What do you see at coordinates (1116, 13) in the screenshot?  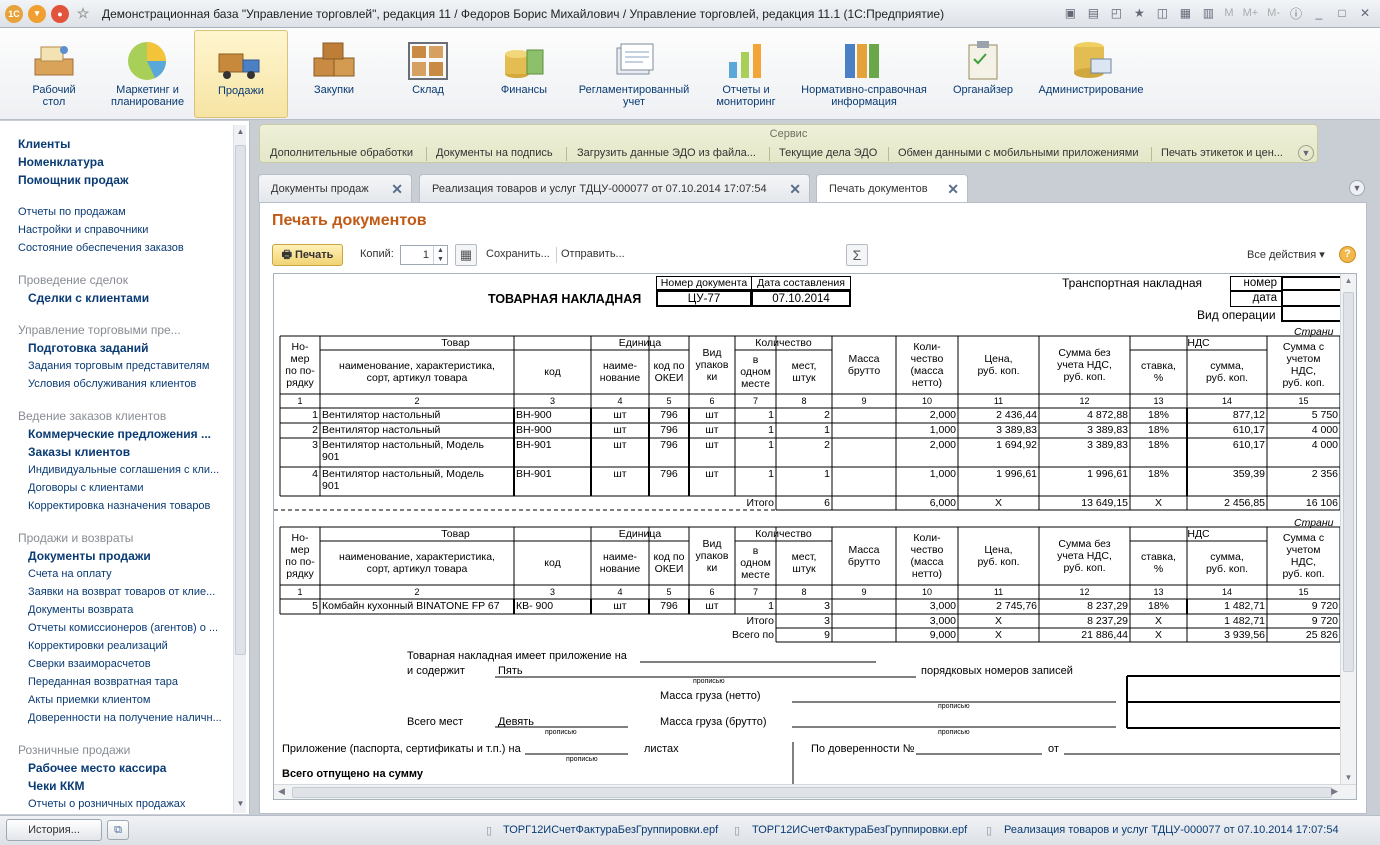 I see `preview-icon: ◰` at bounding box center [1116, 13].